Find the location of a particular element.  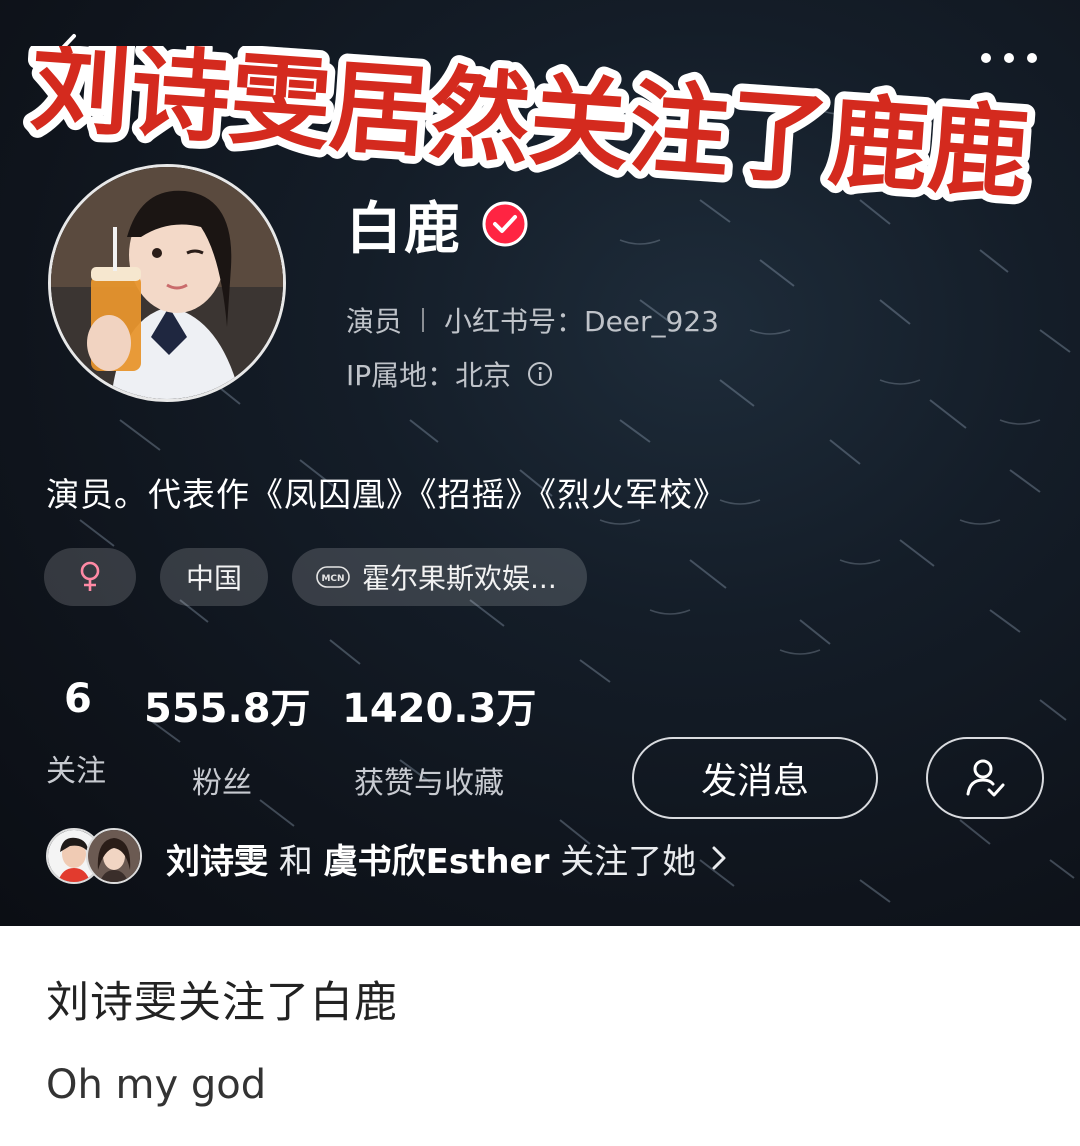

mutual-conj: 和 is located at coordinates (295, 861).